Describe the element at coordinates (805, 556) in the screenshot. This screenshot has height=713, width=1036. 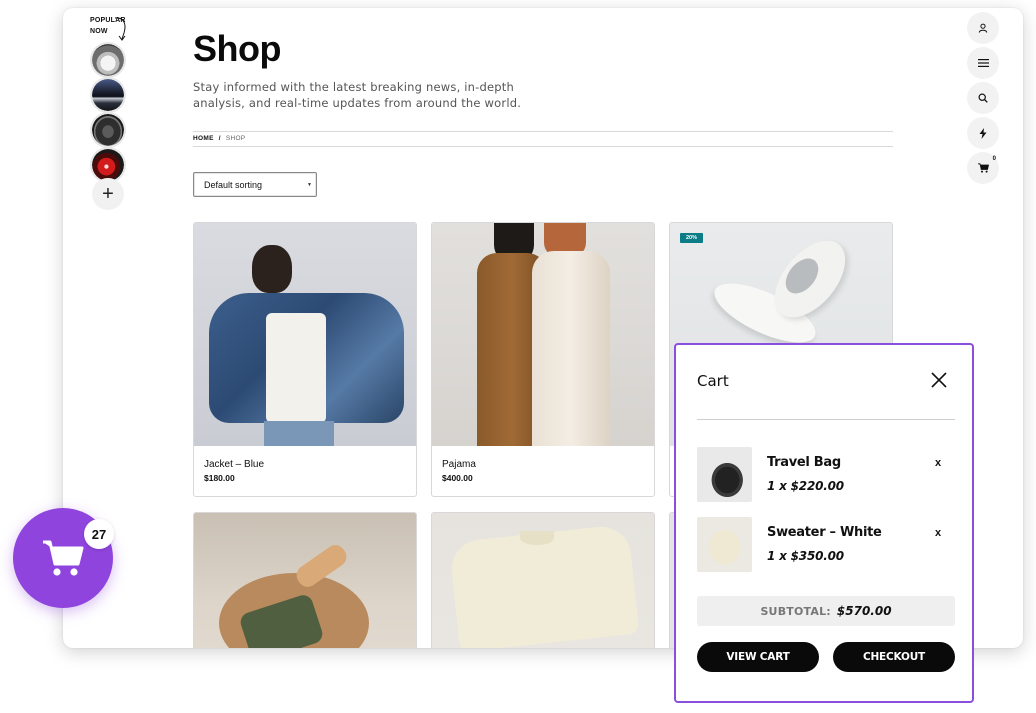
I see `cart-item-quantity: 1 x $350.00` at that location.